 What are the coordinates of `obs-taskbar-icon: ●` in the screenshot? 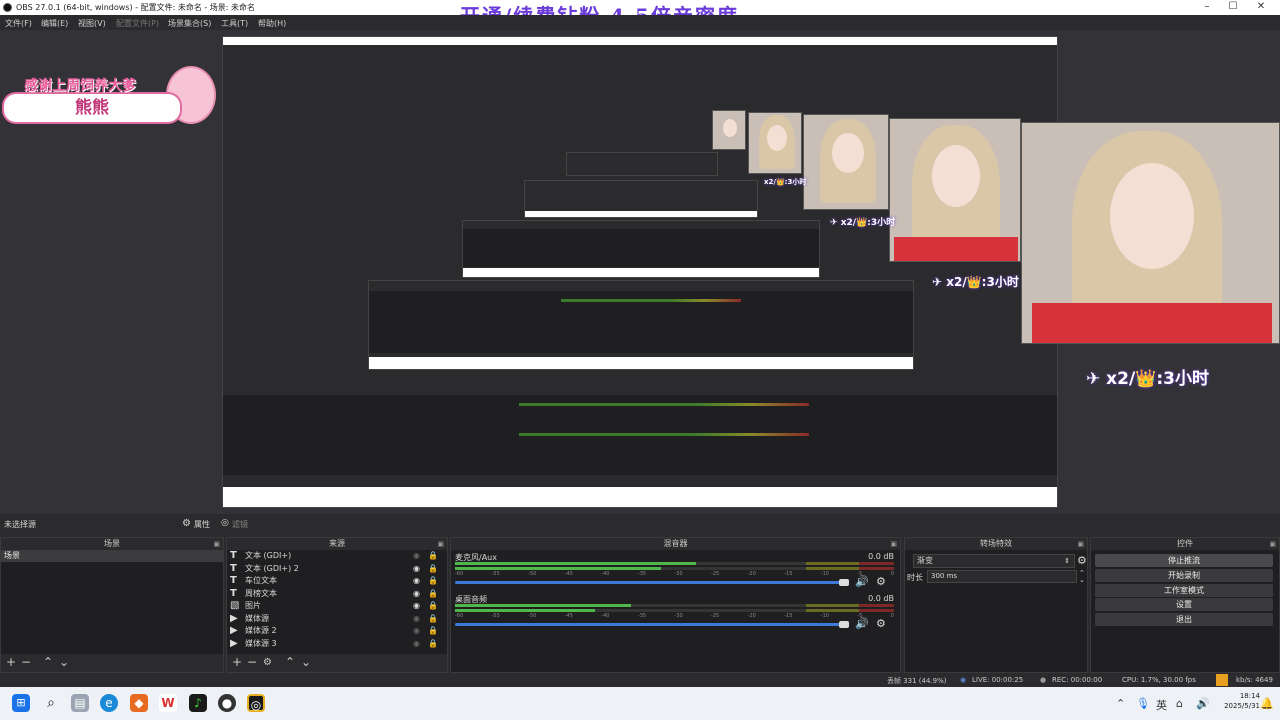 It's located at (227, 703).